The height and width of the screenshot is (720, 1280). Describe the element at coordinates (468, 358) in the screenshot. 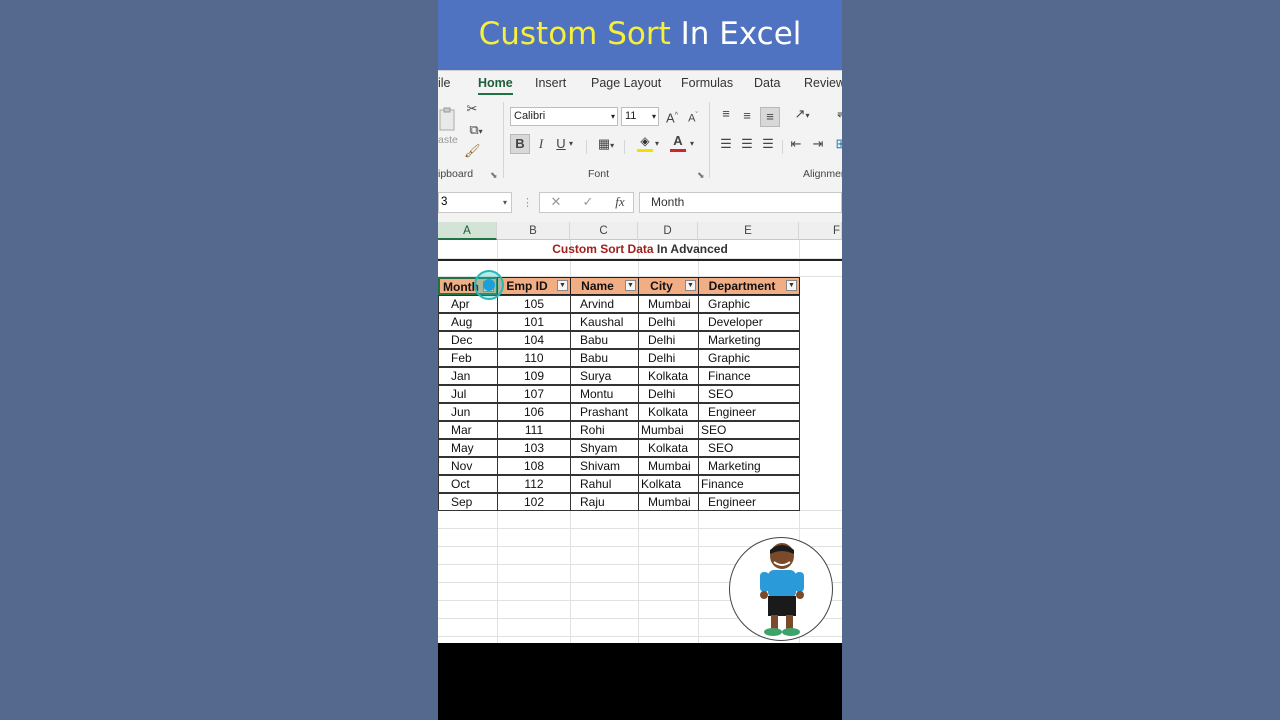

I see `cell-month: Feb` at that location.